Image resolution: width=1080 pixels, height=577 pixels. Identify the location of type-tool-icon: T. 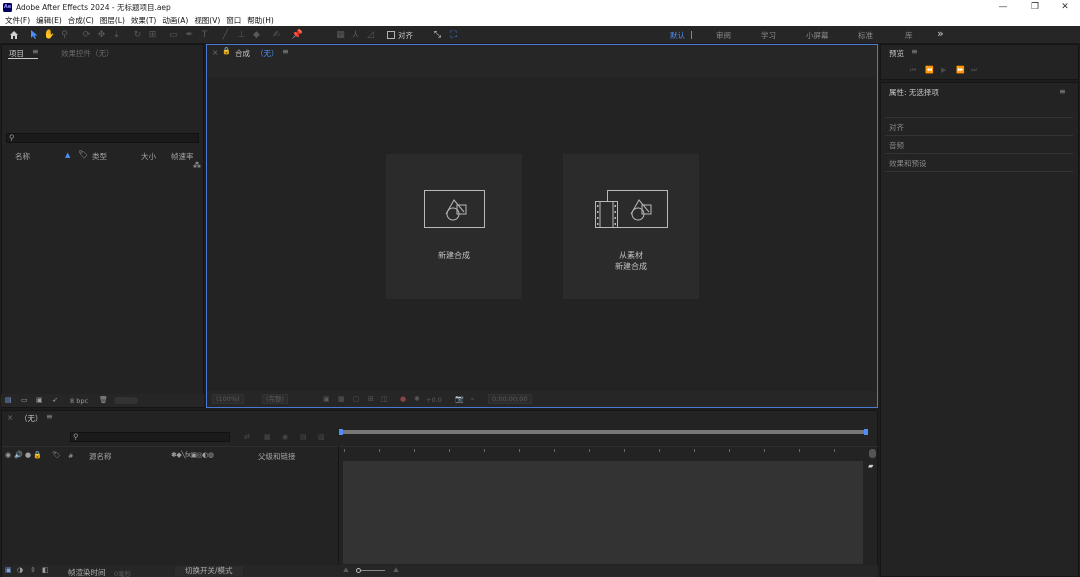
(204, 34).